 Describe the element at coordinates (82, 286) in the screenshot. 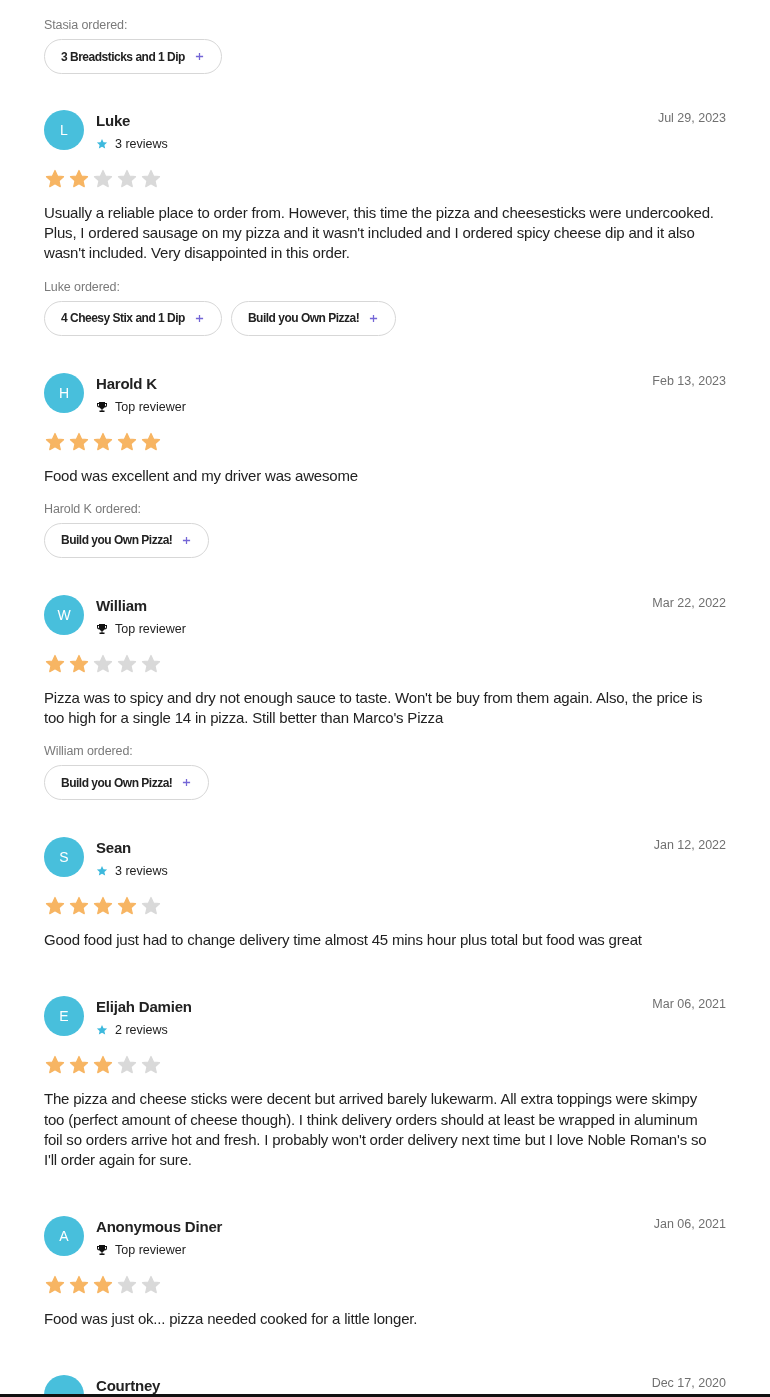

I see `ordered-label: Luke ordered:` at that location.